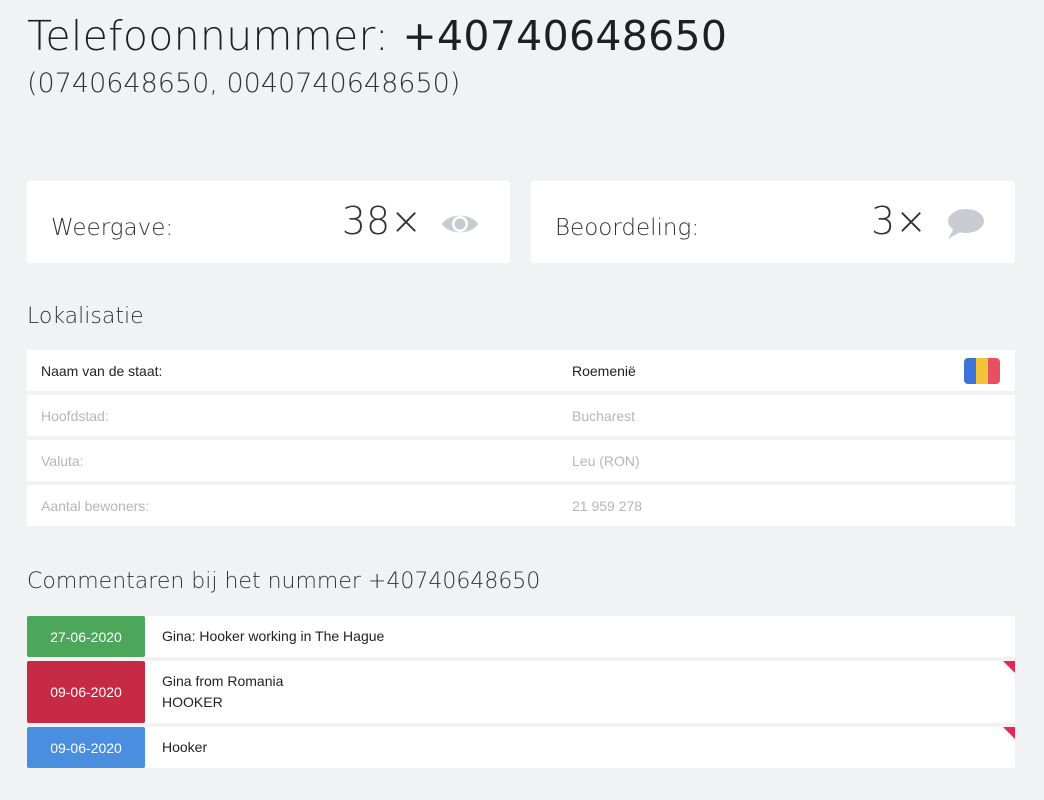 The width and height of the screenshot is (1044, 800). What do you see at coordinates (521, 460) in the screenshot?
I see `info-row-currency: Valuta: Leu (RON)` at bounding box center [521, 460].